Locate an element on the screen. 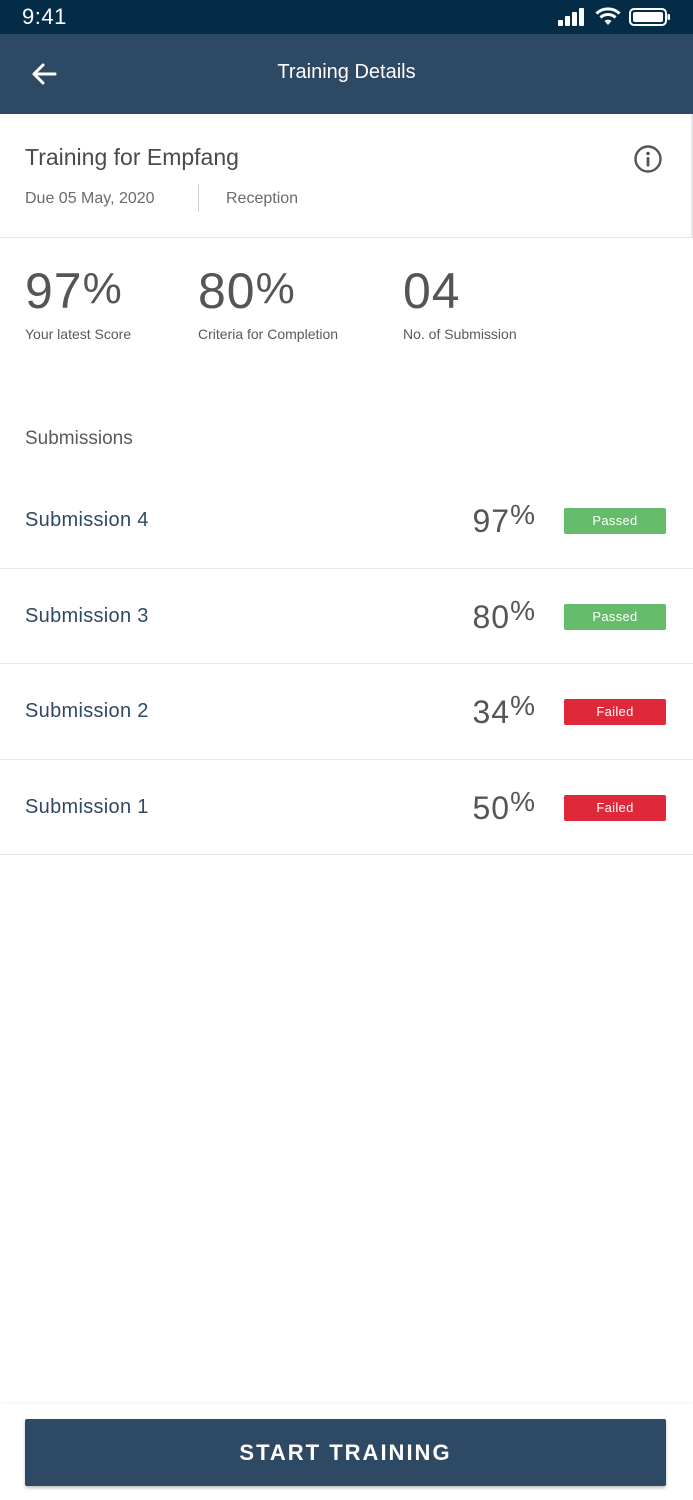  submission-row: Submission 4 97% Passed is located at coordinates (346, 521).